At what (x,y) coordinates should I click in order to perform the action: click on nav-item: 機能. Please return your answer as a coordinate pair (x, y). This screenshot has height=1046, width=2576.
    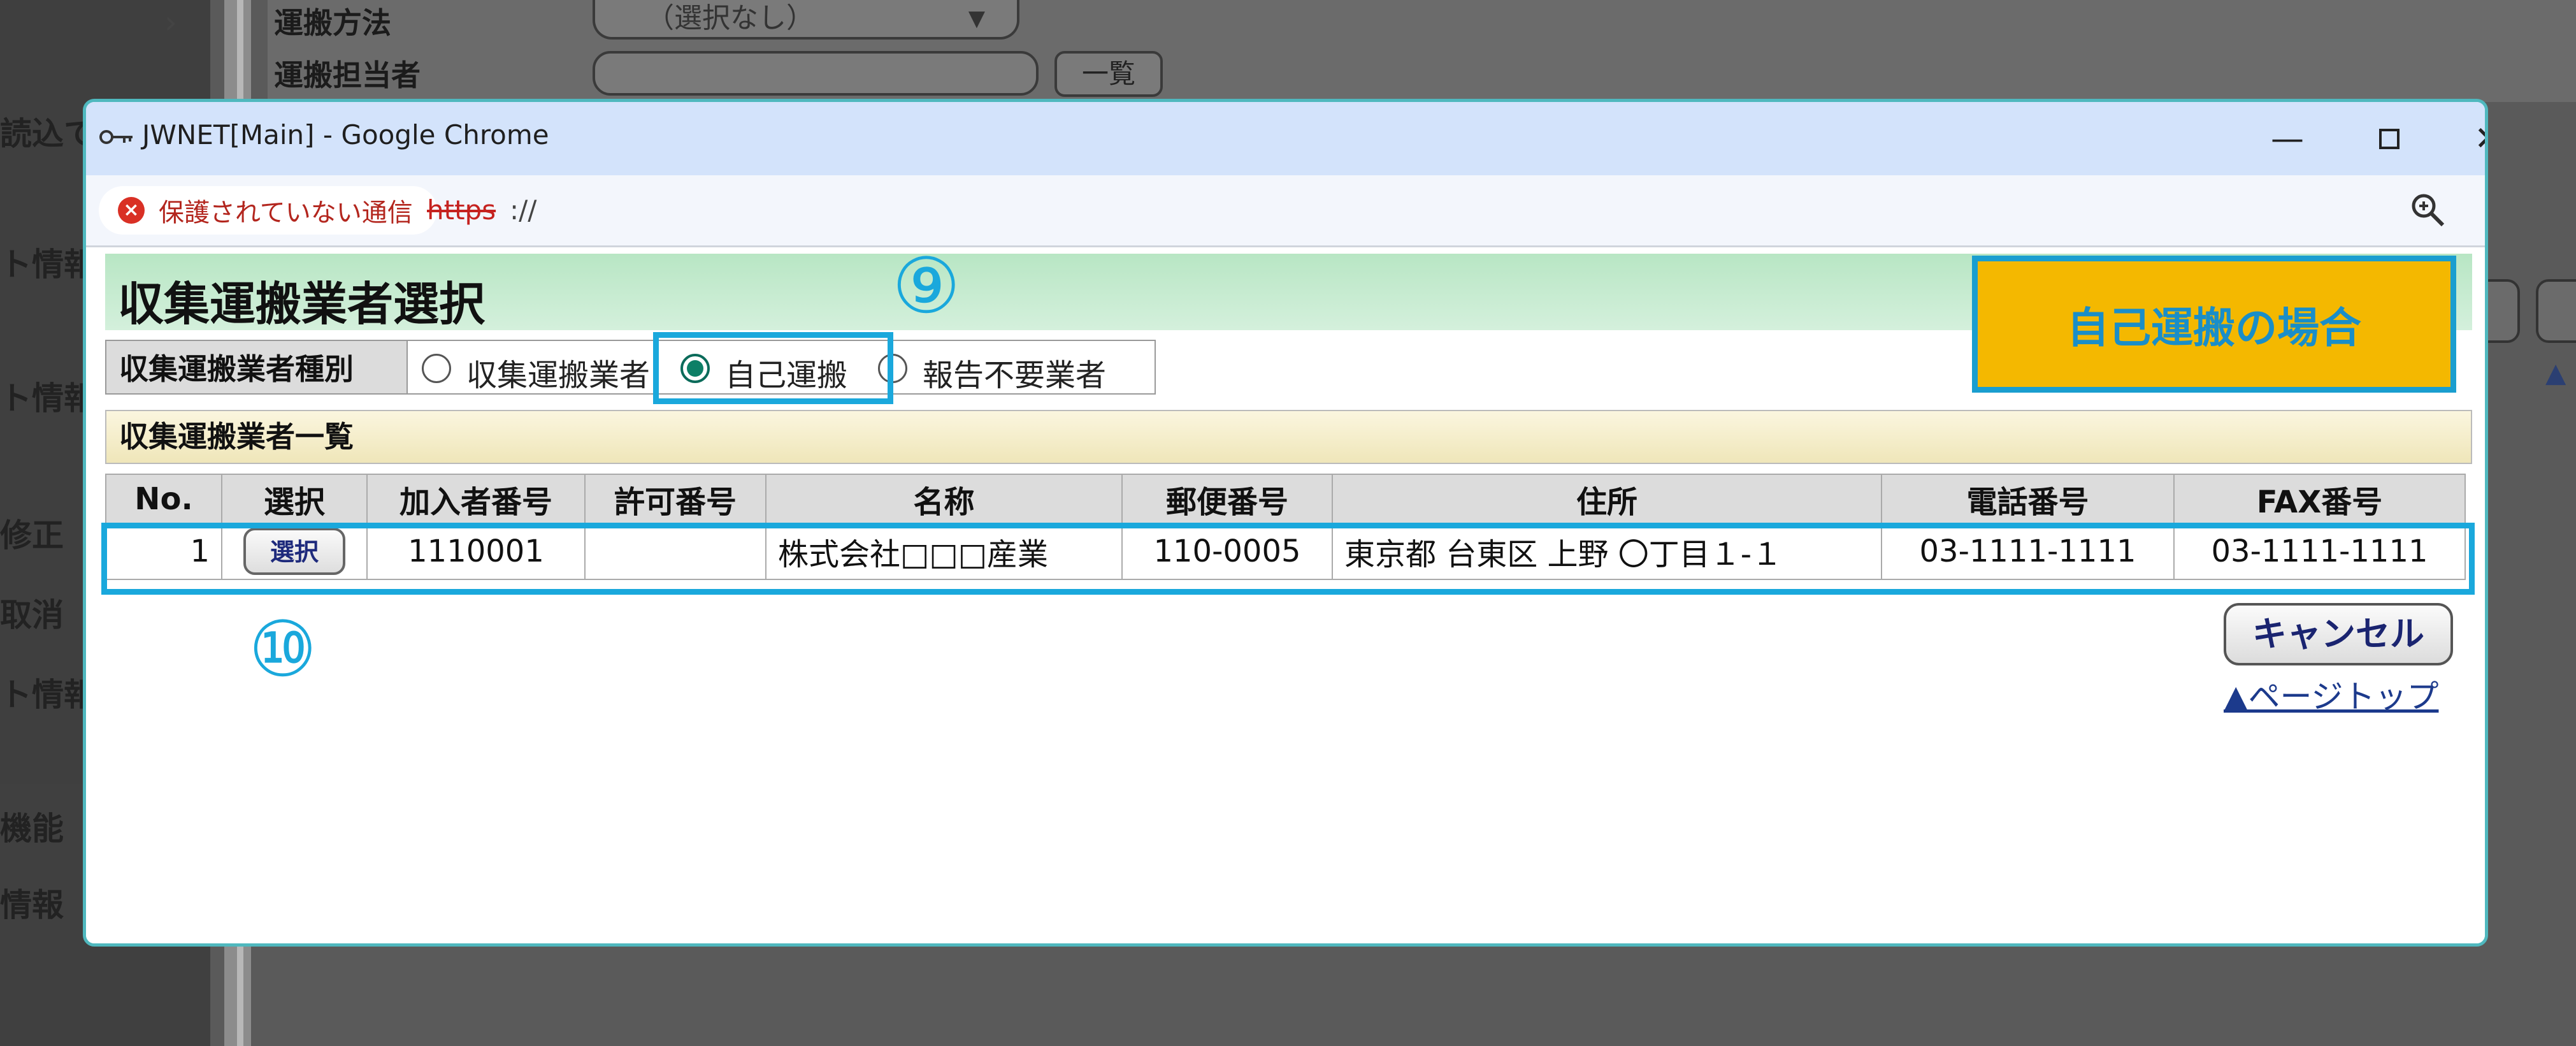
    Looking at the image, I should click on (32, 828).